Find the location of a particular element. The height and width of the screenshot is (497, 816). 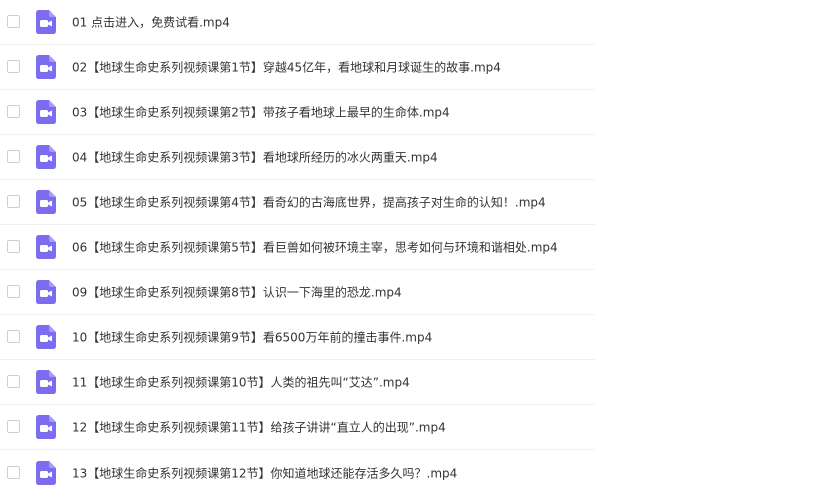

list-item: 10【地球生命史系列视频课第9节】看6500万年前的撞击事件.mp4 is located at coordinates (297, 337).